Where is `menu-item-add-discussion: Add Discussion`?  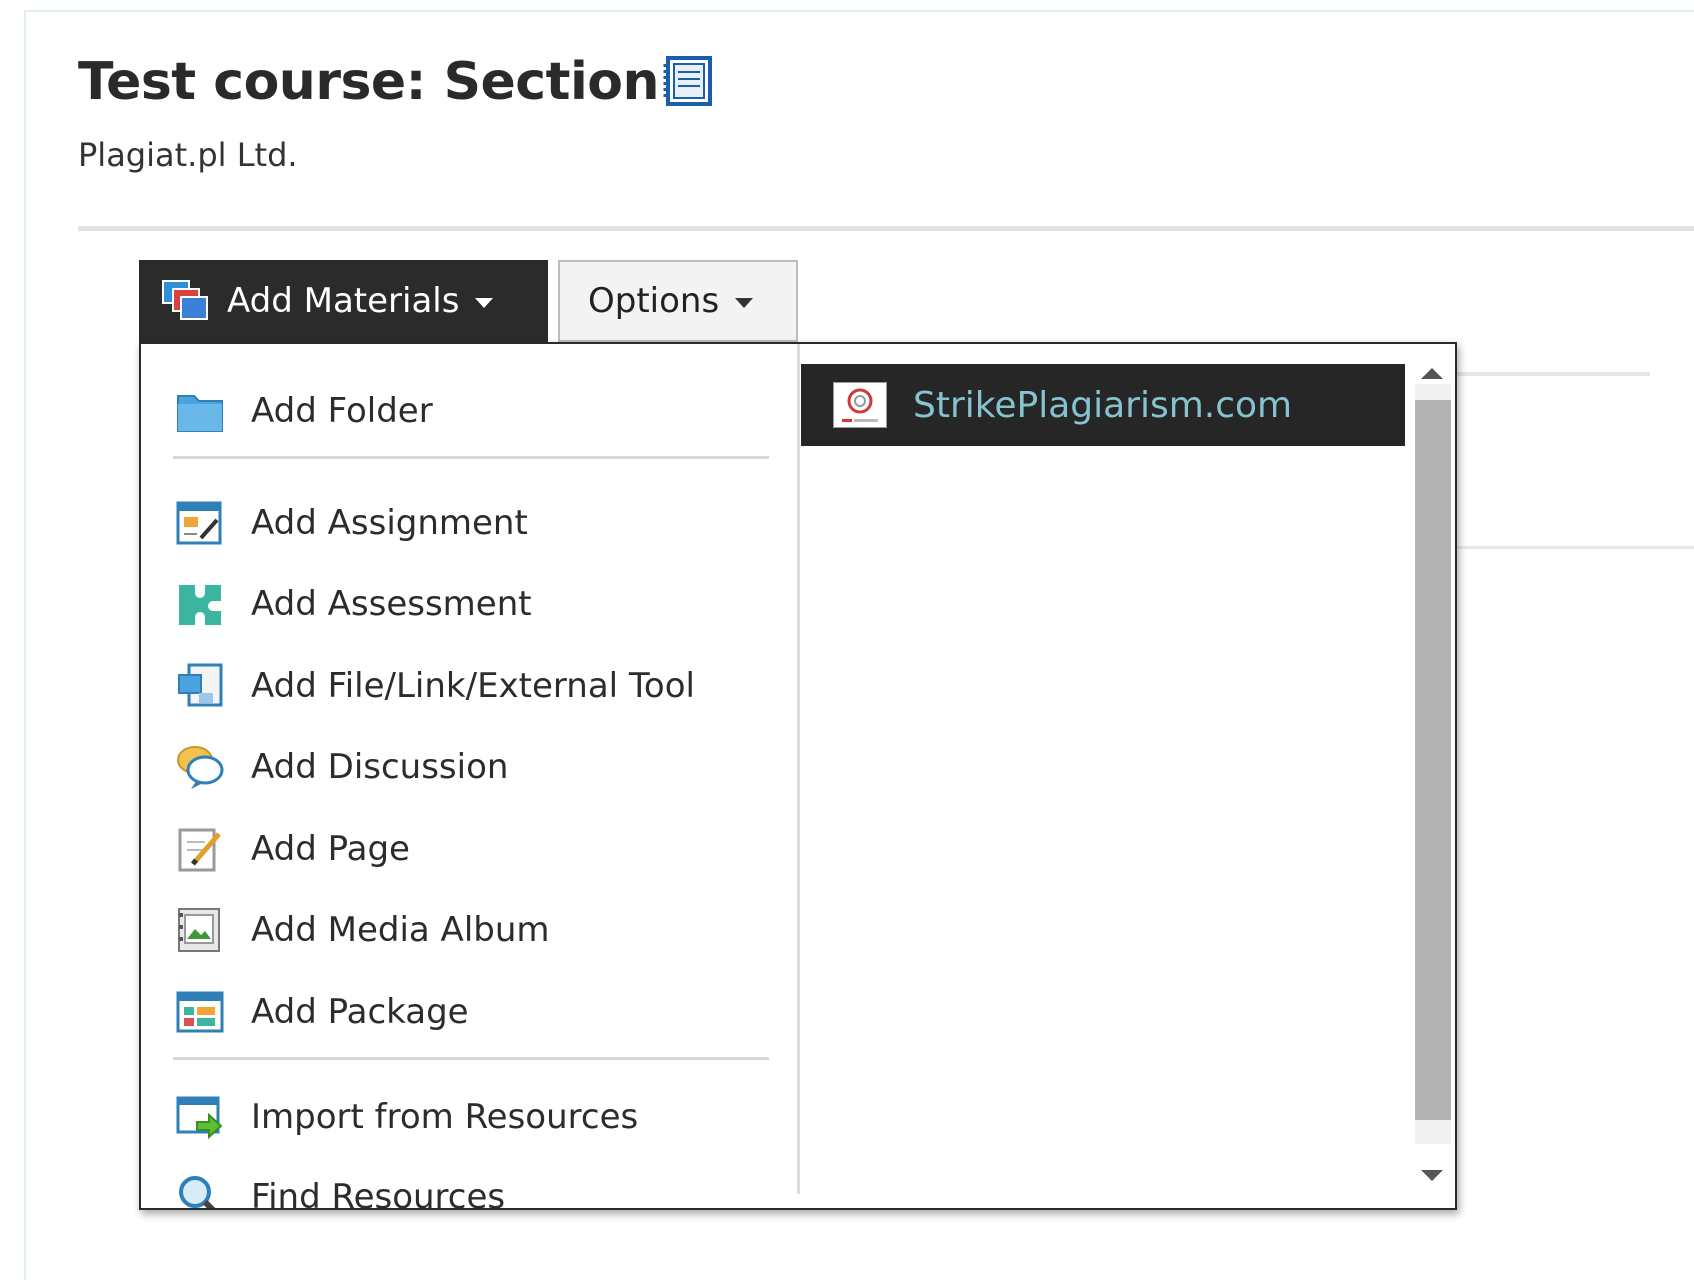 menu-item-add-discussion: Add Discussion is located at coordinates (475, 767).